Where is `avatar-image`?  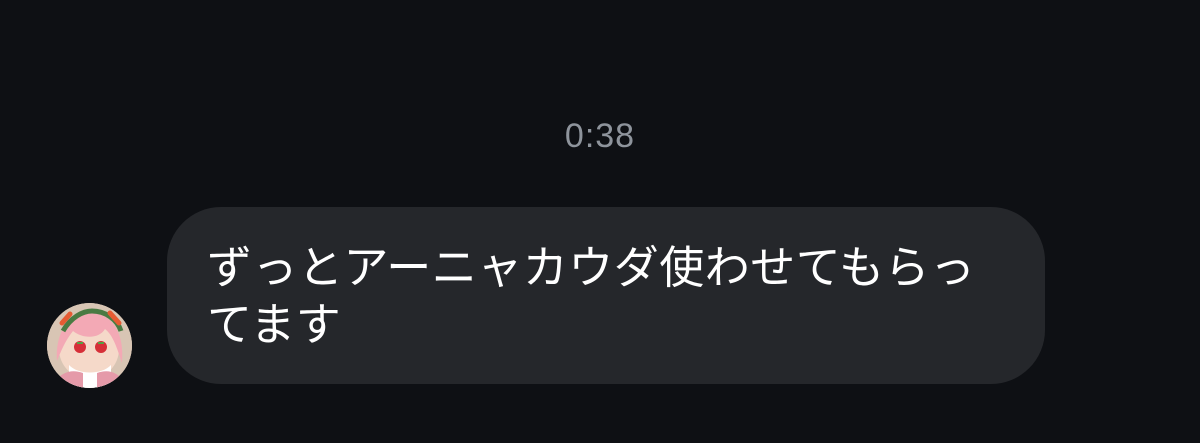 avatar-image is located at coordinates (89, 345).